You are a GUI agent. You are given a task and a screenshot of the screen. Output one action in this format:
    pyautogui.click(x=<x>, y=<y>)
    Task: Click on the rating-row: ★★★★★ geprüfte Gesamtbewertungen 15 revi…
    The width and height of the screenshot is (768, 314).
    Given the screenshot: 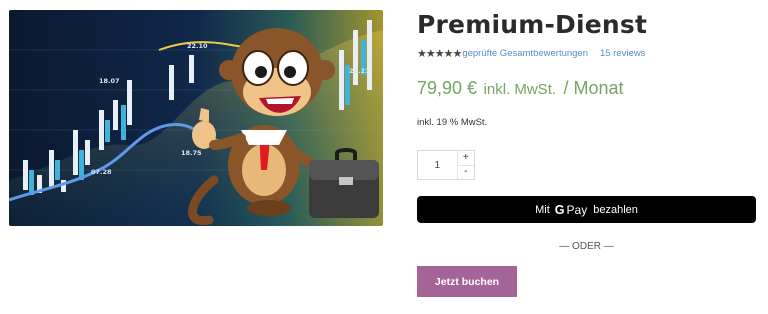 What is the action you would take?
    pyautogui.click(x=531, y=54)
    